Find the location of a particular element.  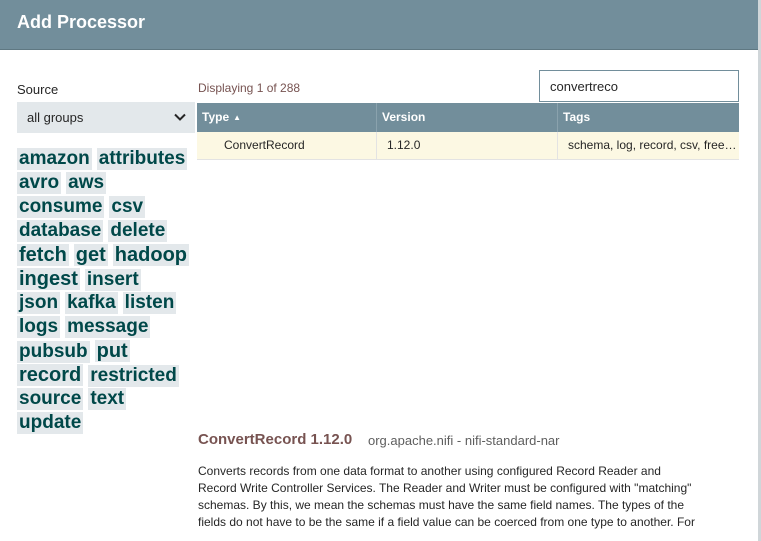

tag-text: text is located at coordinates (107, 399).